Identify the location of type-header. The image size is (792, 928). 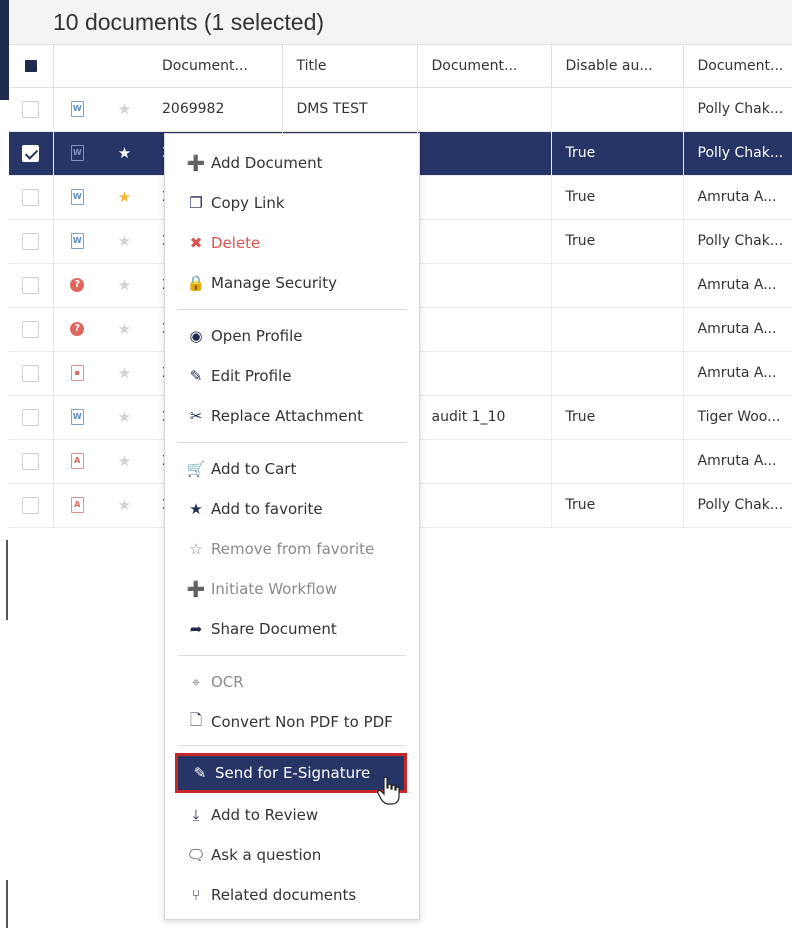
(77, 66).